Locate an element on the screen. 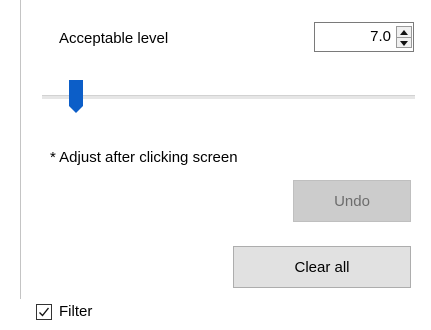 This screenshot has height=330, width=431. slider-track is located at coordinates (228, 97).